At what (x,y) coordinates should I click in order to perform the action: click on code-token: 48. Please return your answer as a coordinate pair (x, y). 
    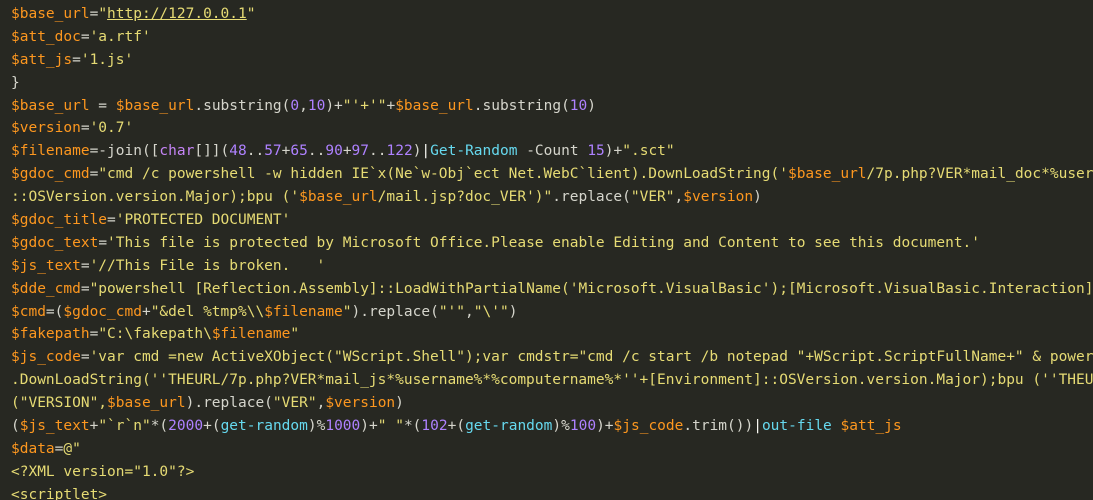
    Looking at the image, I should click on (238, 151).